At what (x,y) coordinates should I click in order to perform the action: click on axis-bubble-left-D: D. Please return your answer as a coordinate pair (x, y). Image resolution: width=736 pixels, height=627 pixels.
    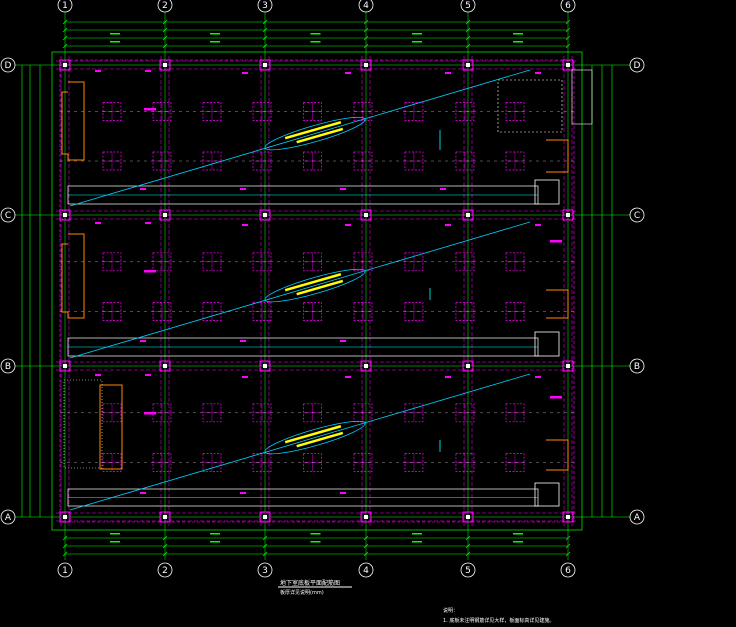
    Looking at the image, I should click on (8, 65).